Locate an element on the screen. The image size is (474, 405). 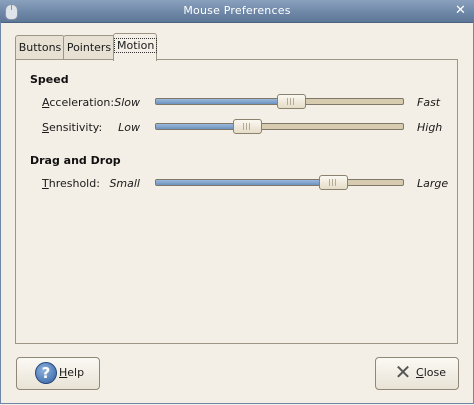
threshold-slider-thumb is located at coordinates (333, 182).